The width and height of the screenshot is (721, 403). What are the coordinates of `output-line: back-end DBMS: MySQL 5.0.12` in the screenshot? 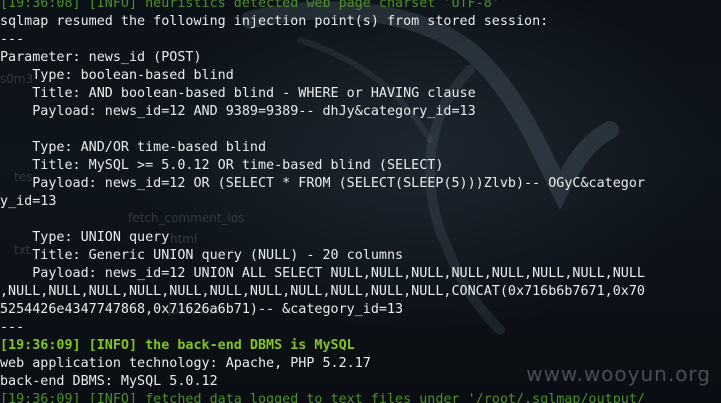 It's located at (109, 381).